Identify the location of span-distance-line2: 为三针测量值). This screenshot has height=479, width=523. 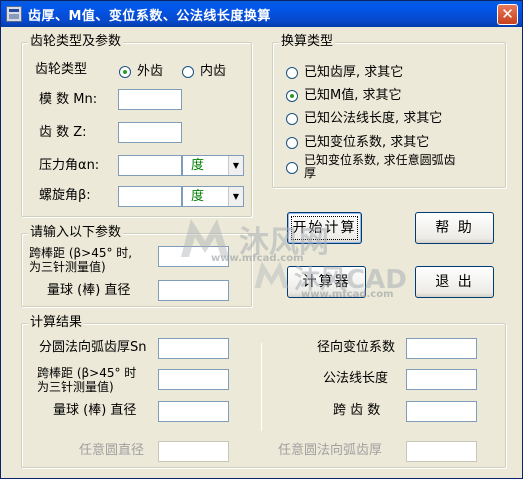
(67, 267).